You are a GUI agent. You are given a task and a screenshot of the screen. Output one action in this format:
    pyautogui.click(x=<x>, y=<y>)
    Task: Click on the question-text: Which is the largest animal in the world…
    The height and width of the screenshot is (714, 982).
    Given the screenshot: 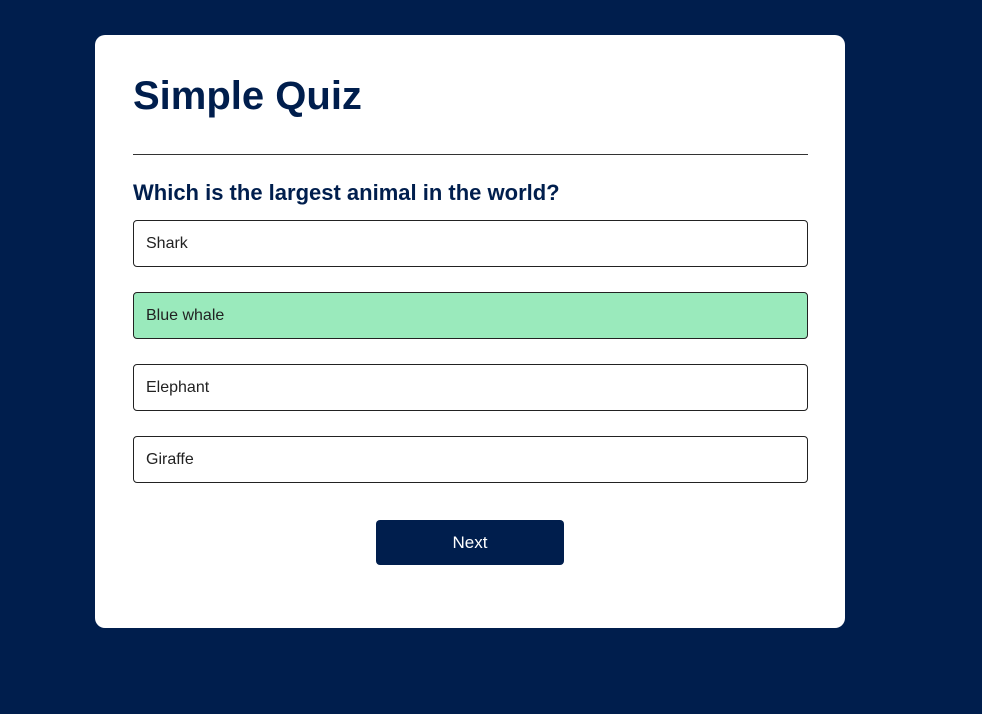 What is the action you would take?
    pyautogui.click(x=346, y=192)
    